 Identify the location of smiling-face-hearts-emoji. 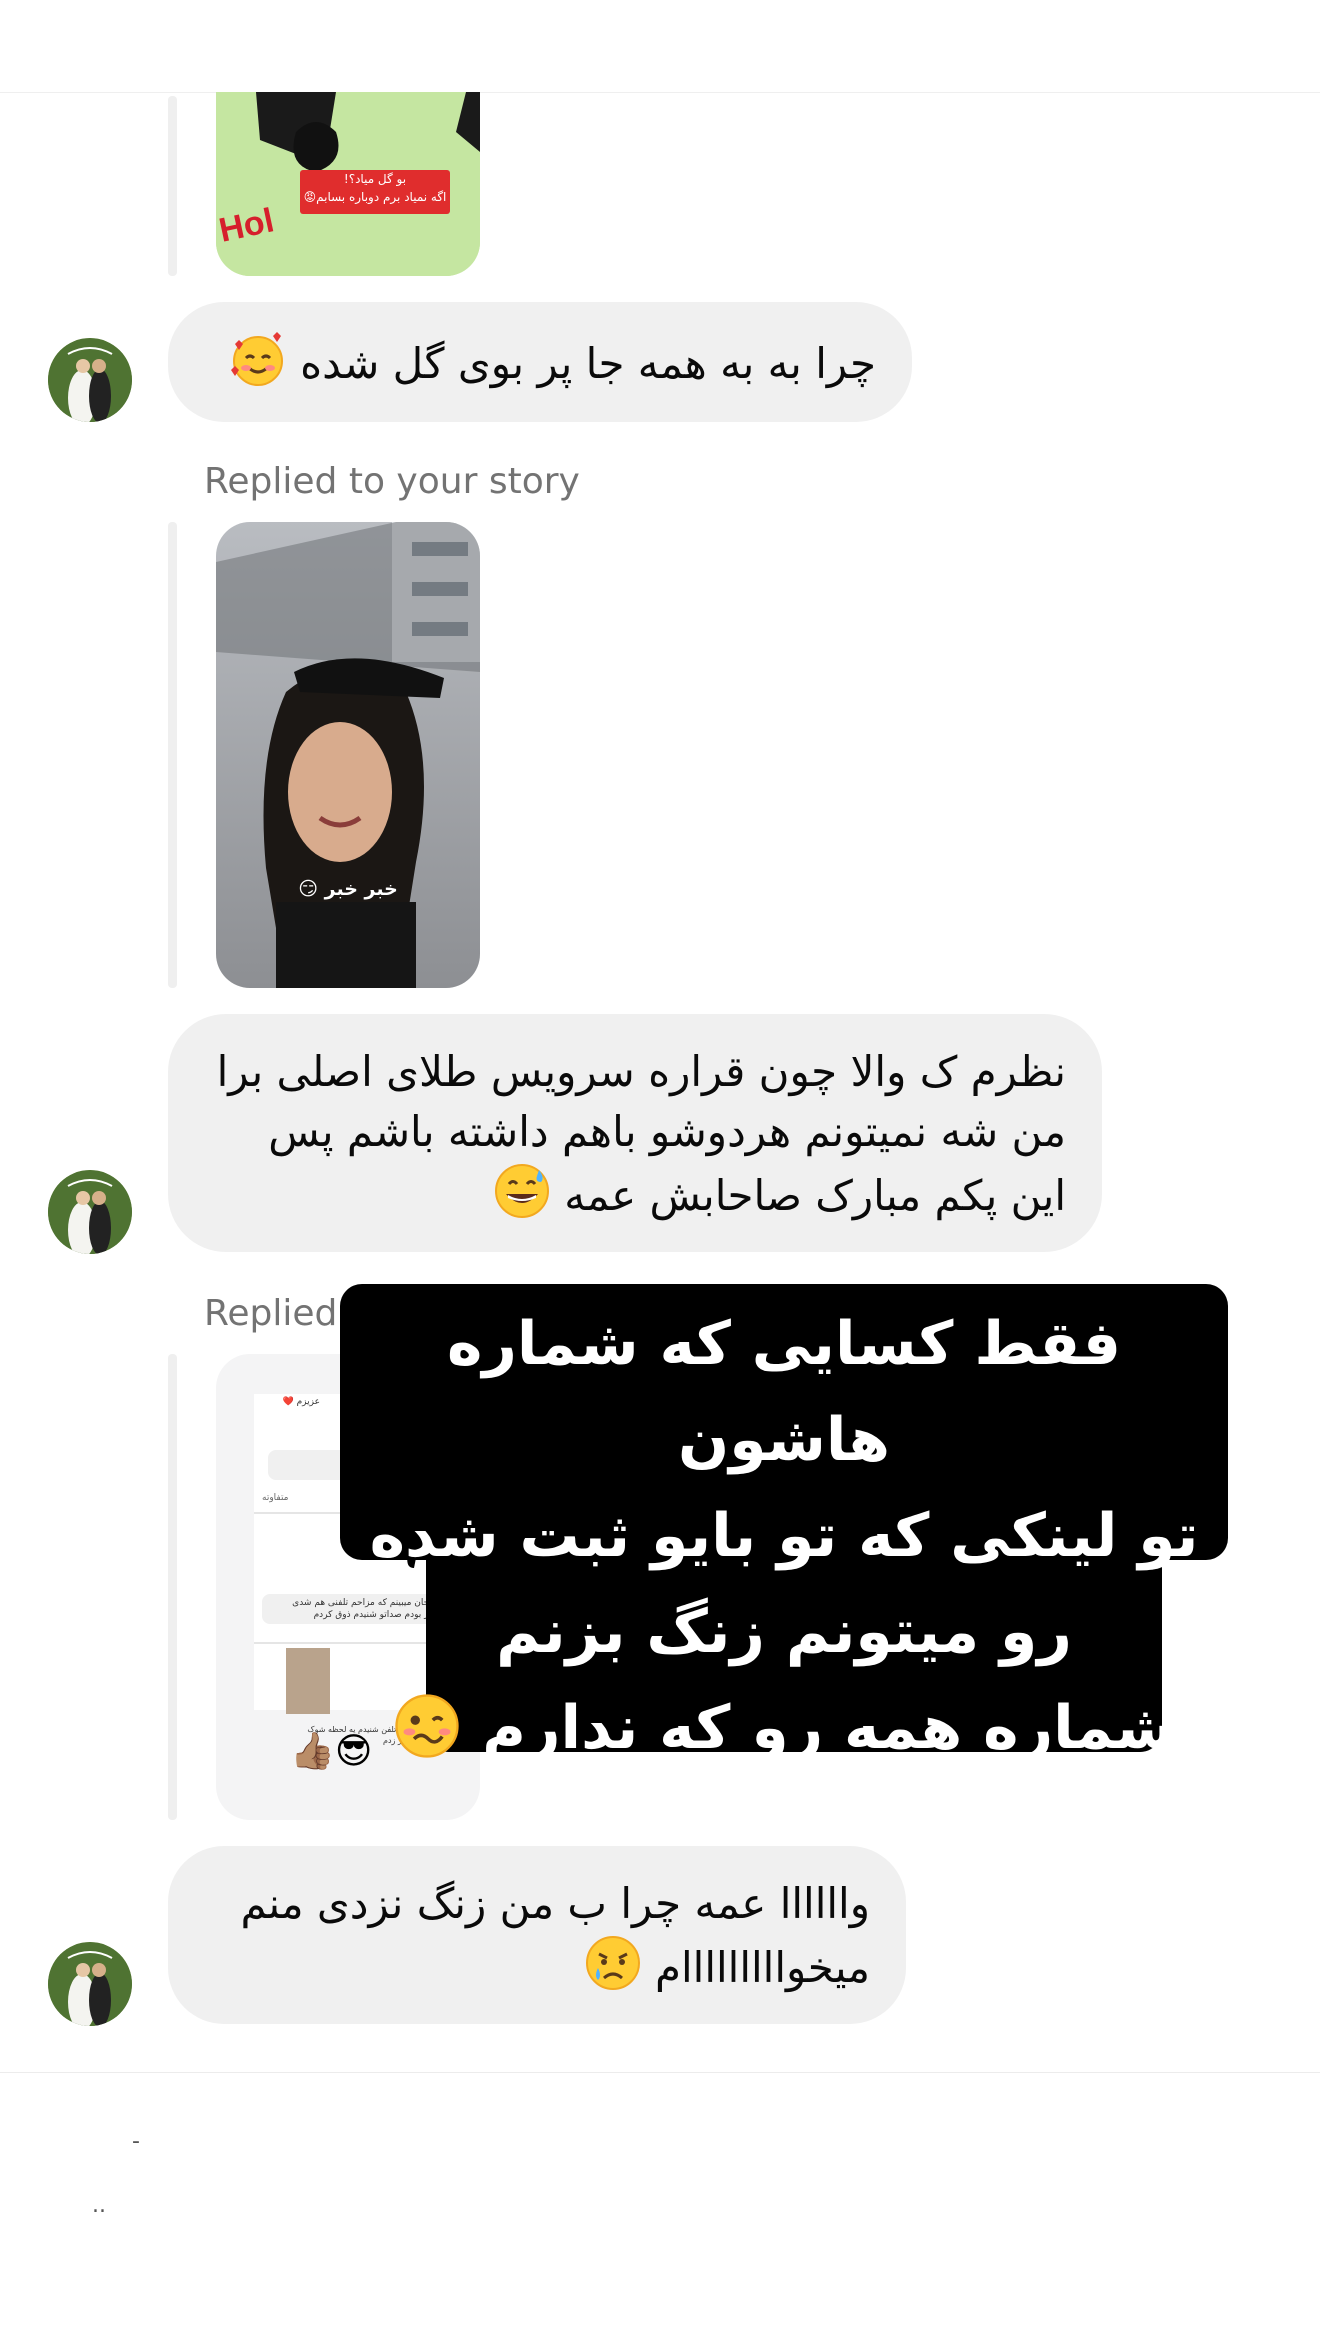
(256, 359).